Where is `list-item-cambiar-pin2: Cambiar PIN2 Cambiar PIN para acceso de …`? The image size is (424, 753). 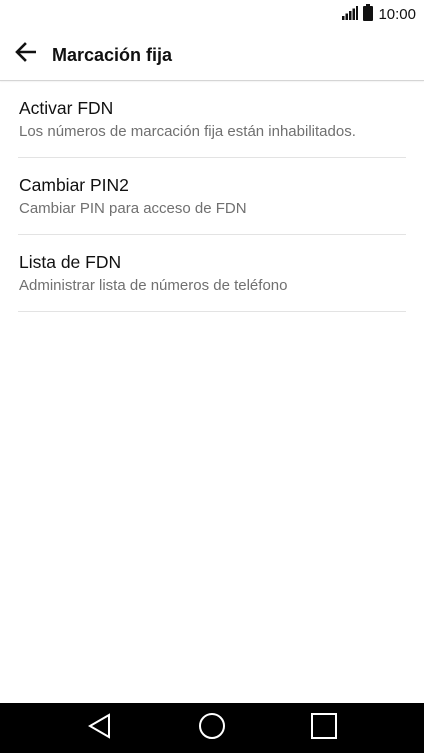 list-item-cambiar-pin2: Cambiar PIN2 Cambiar PIN para acceso de … is located at coordinates (212, 196).